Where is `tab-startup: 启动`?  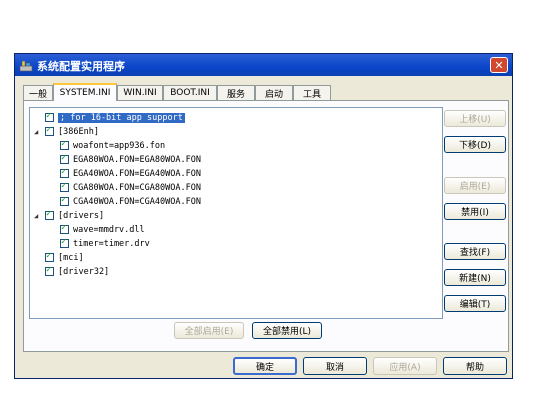 tab-startup: 启动 is located at coordinates (274, 92).